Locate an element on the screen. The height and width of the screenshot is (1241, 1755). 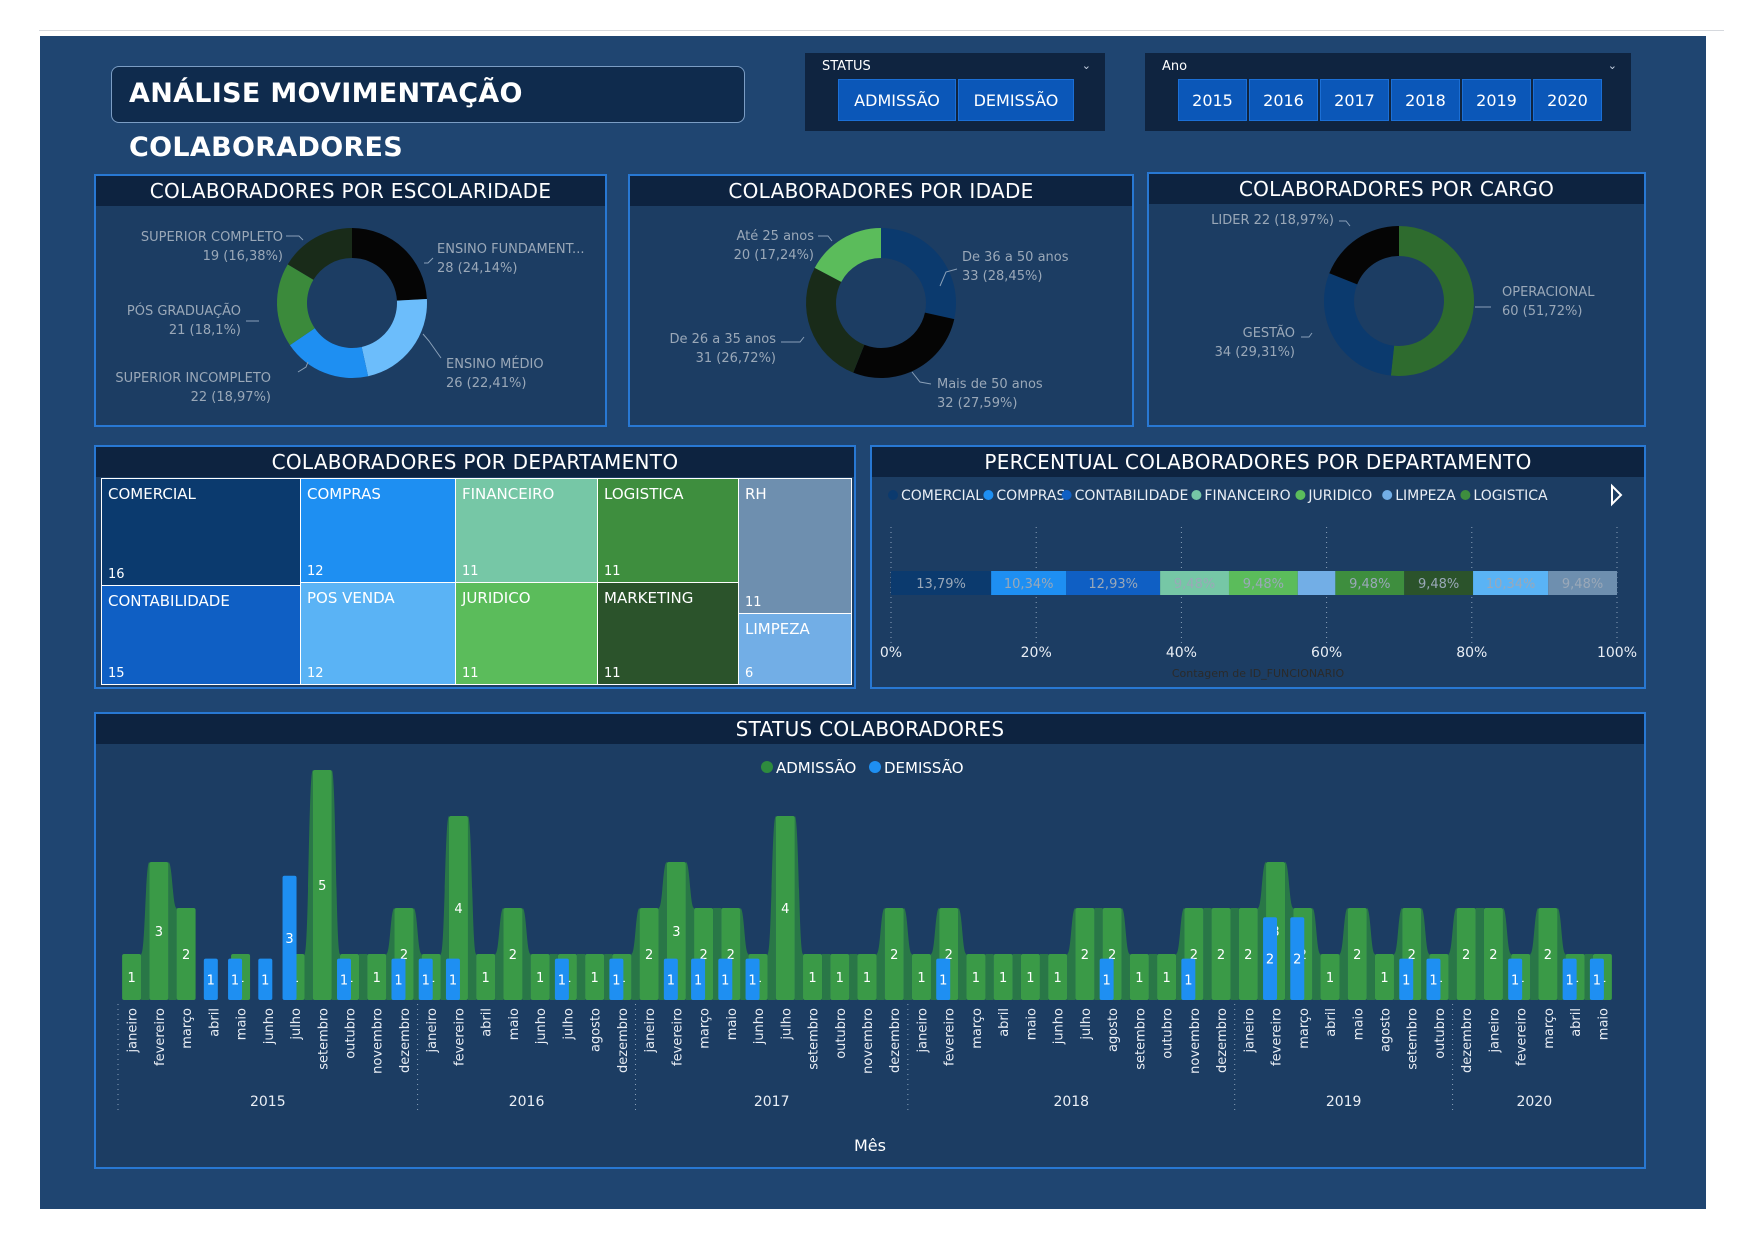
treemap-cell-label: COMERCIAL is located at coordinates (152, 494).